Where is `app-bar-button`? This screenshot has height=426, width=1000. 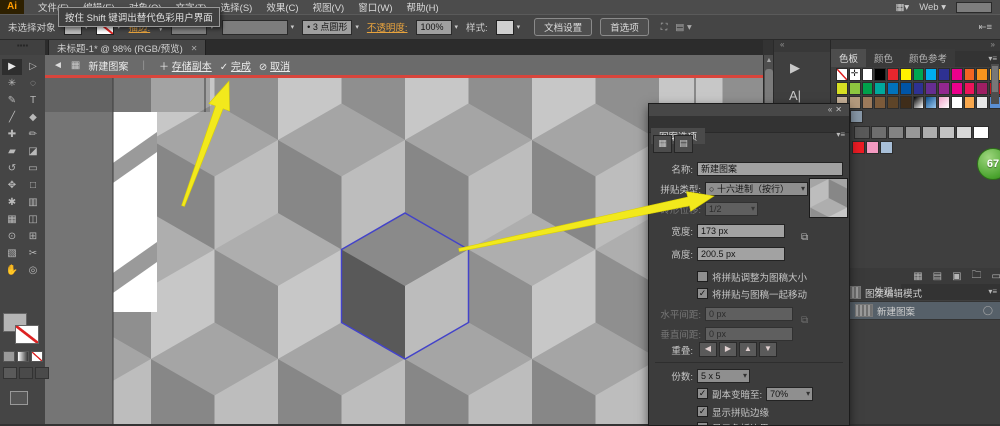 app-bar-button is located at coordinates (974, 7).